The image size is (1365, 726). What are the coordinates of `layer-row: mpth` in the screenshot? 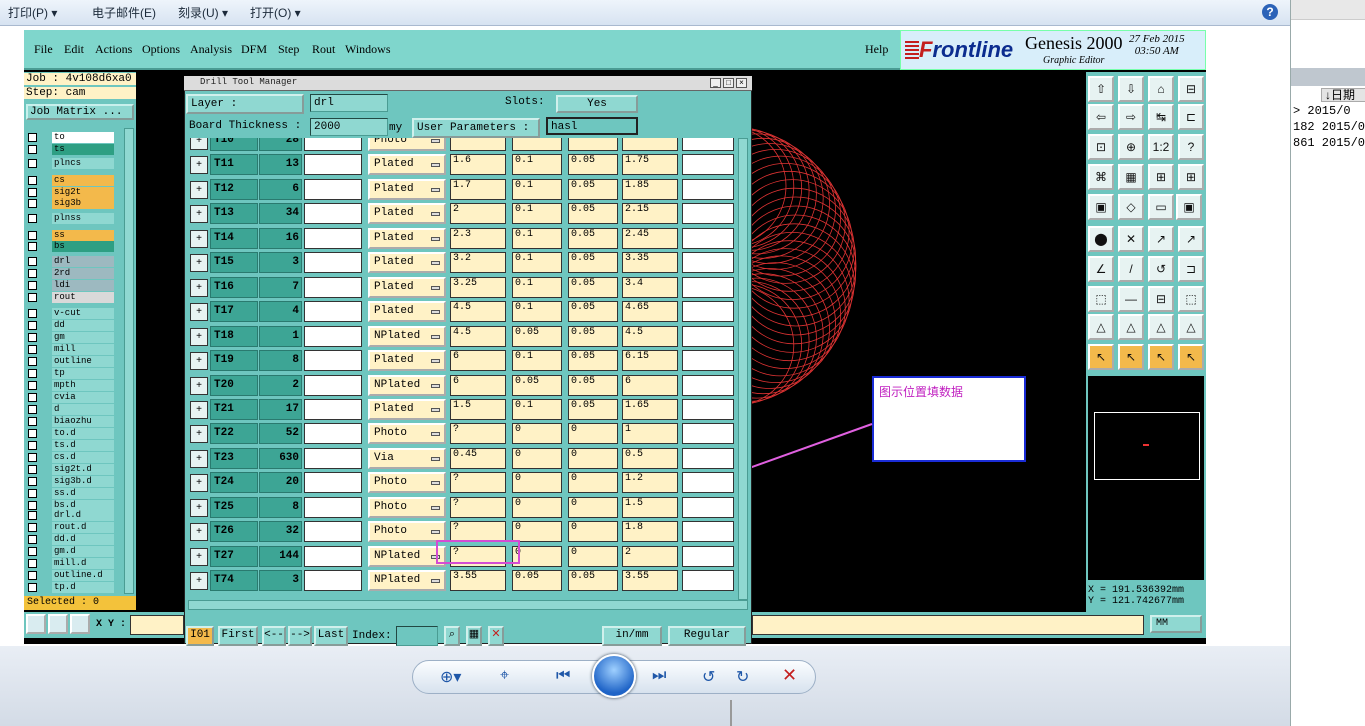 It's located at (72, 385).